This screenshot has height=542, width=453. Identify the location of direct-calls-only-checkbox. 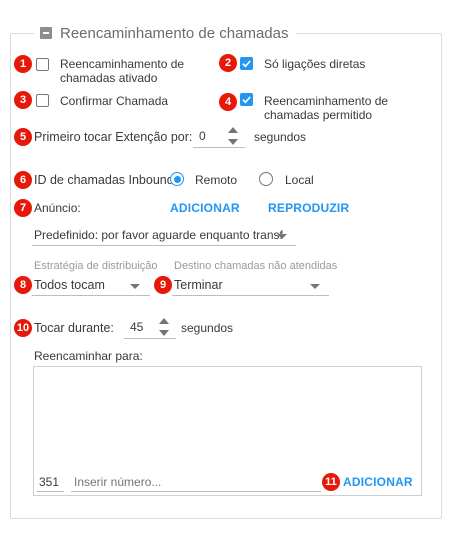
(246, 63).